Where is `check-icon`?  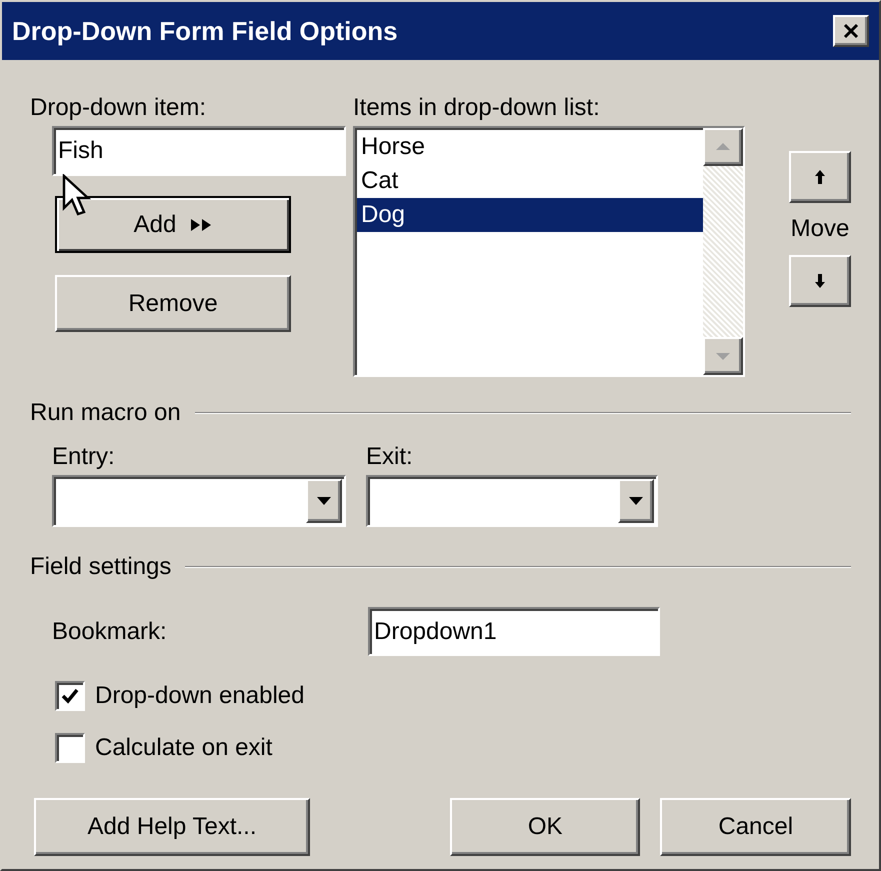 check-icon is located at coordinates (70, 696).